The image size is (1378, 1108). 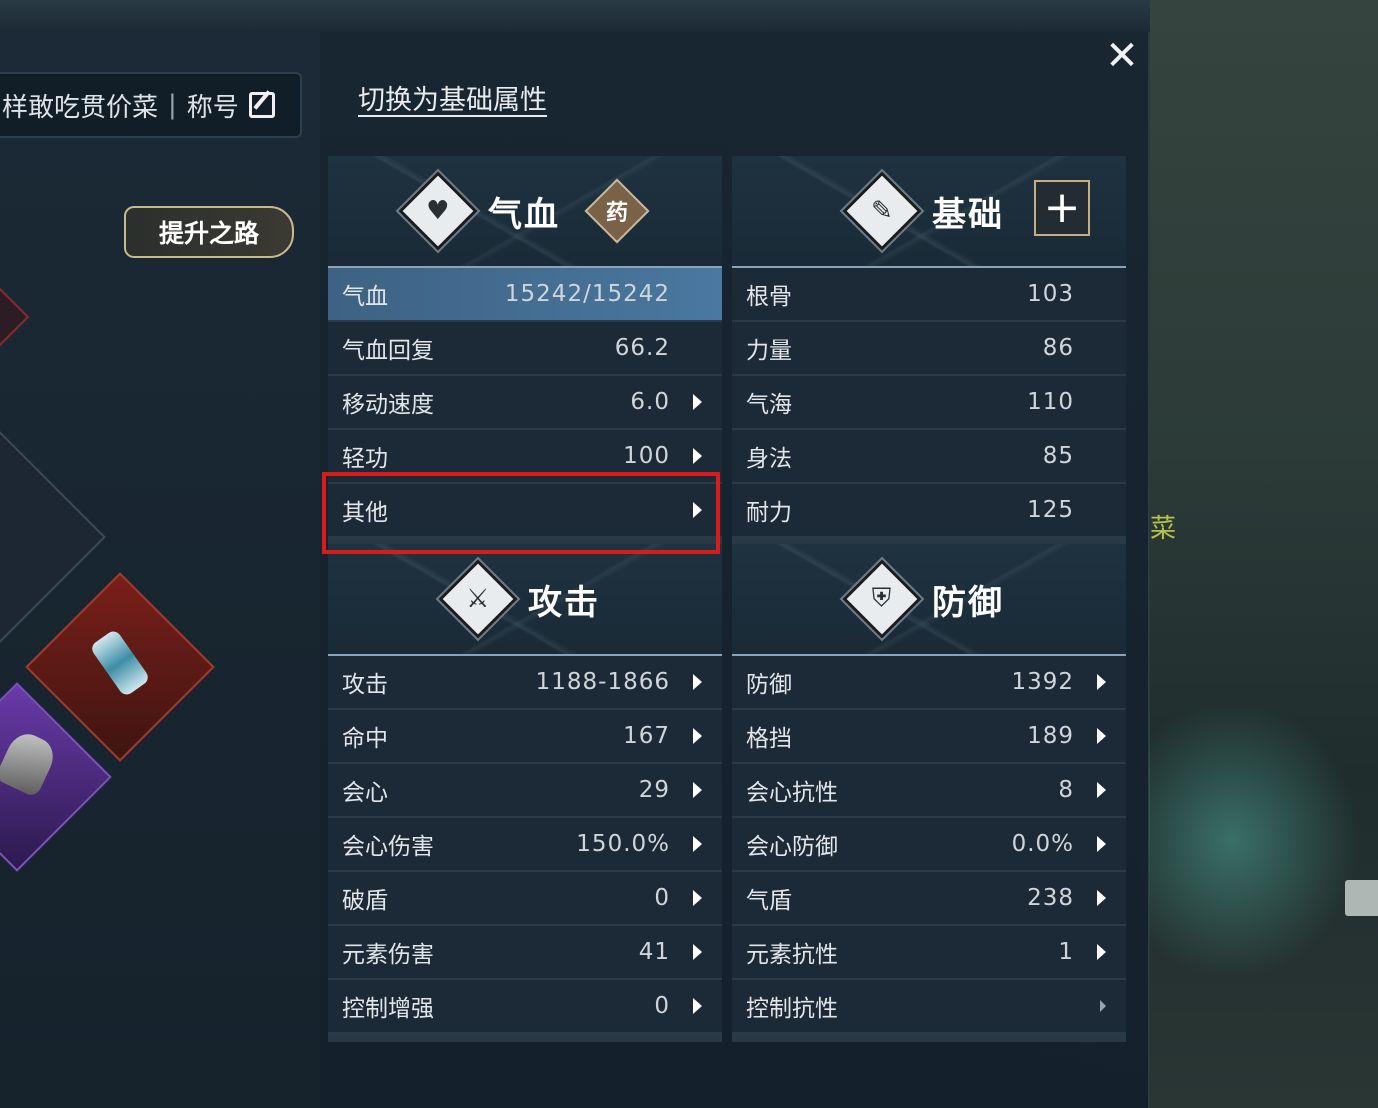 What do you see at coordinates (365, 901) in the screenshot?
I see `stat-label: 破盾` at bounding box center [365, 901].